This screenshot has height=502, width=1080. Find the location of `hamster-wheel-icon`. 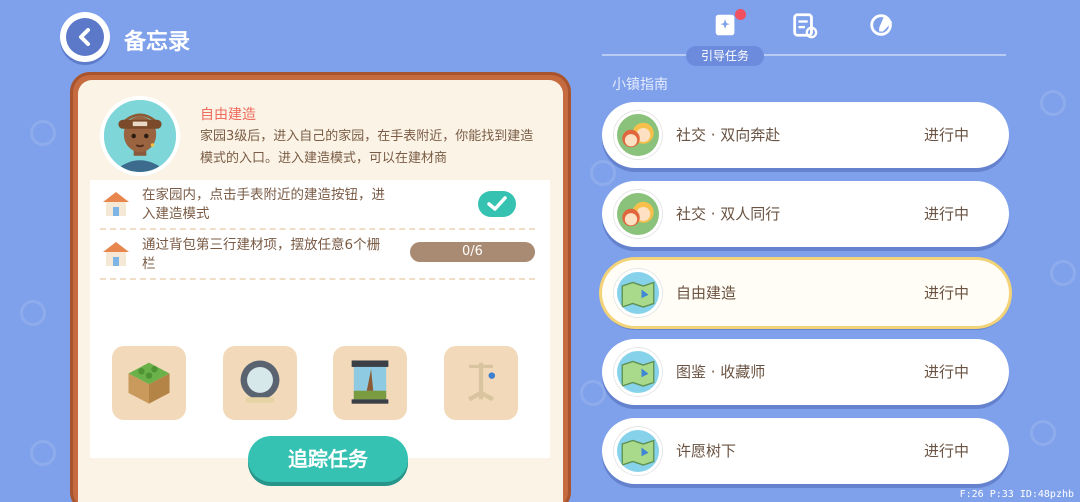

hamster-wheel-icon is located at coordinates (260, 383).